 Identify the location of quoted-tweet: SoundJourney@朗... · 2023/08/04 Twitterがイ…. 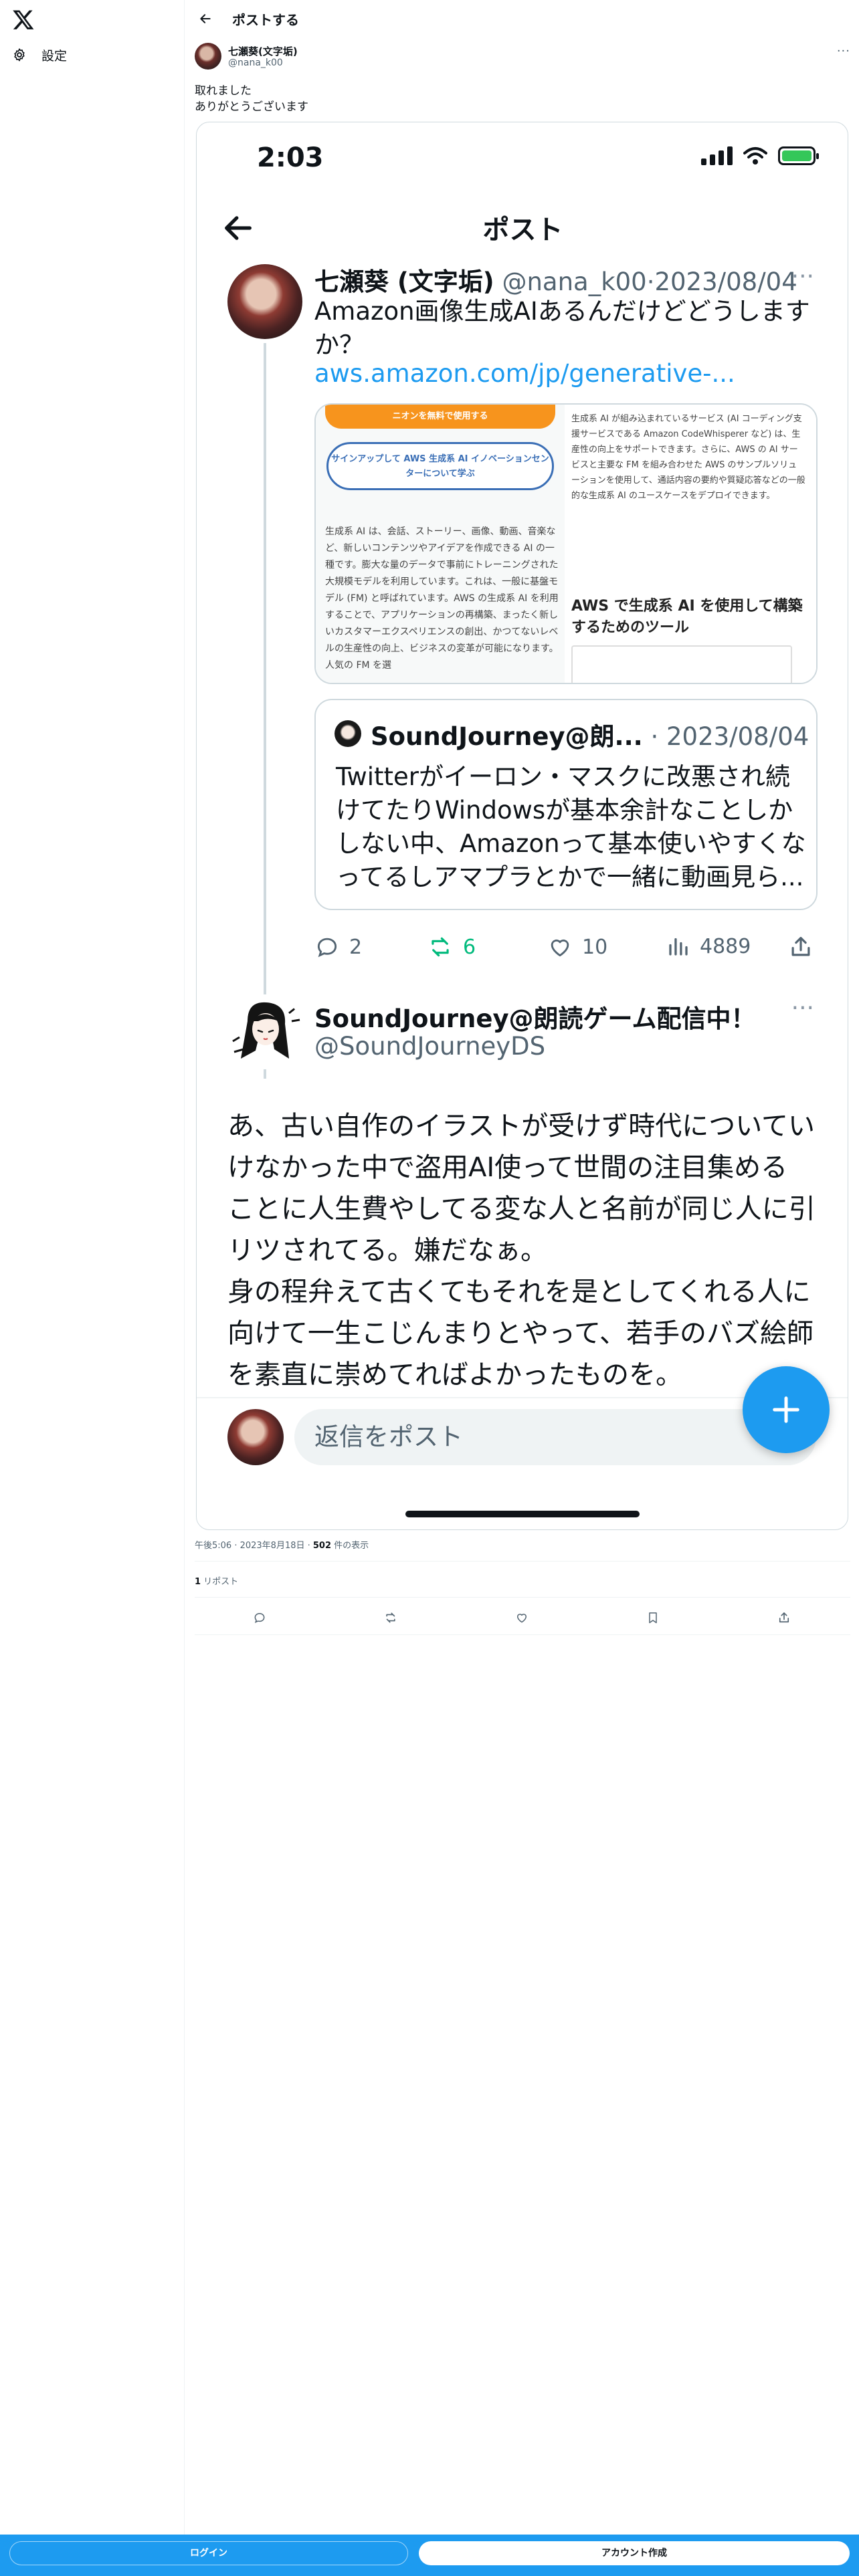
(566, 804).